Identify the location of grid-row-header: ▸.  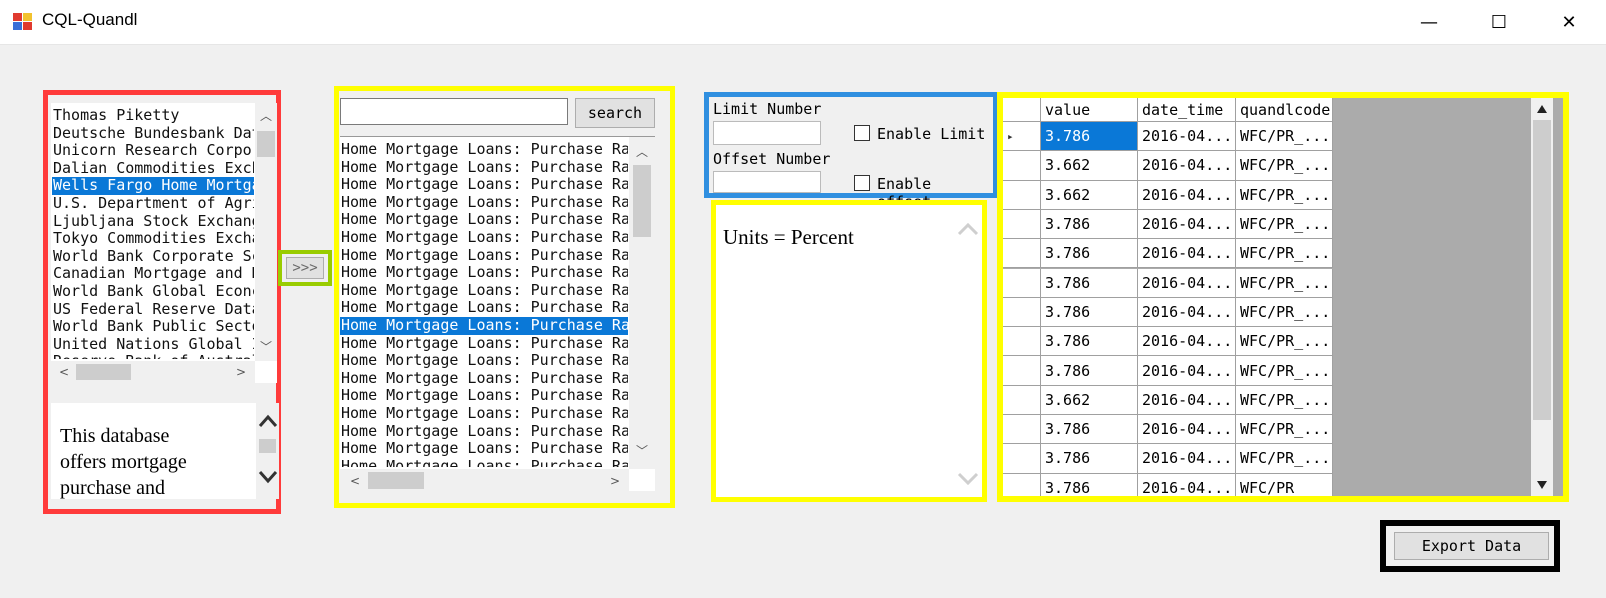
(1022, 137).